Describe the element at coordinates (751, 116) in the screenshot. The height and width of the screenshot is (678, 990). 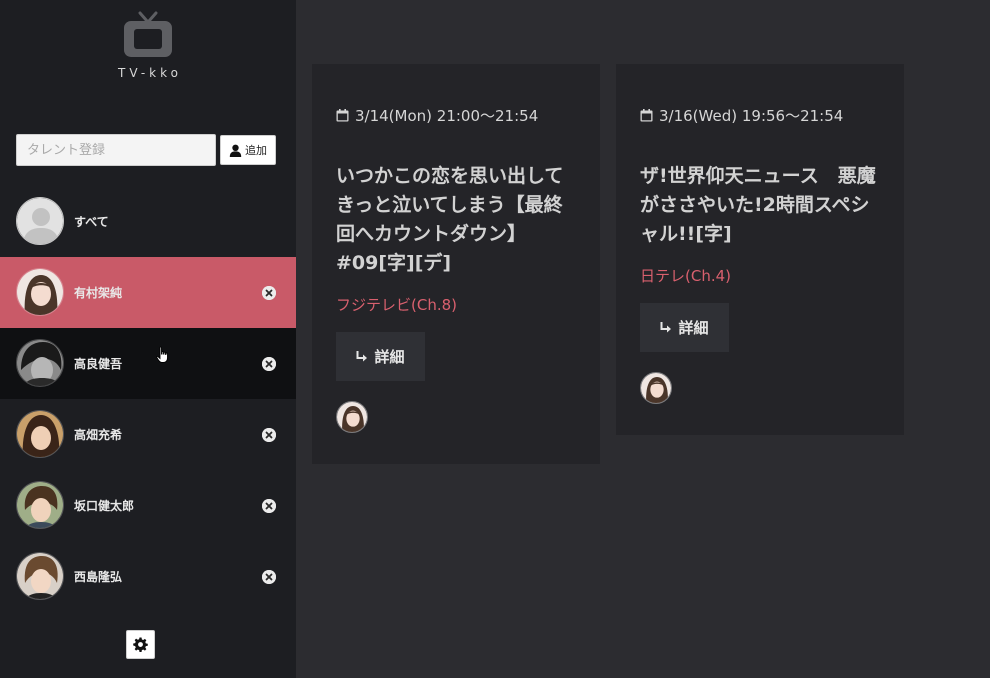
I see `program-datetime-text: 3/16(Wed) 19:56〜21:54` at that location.